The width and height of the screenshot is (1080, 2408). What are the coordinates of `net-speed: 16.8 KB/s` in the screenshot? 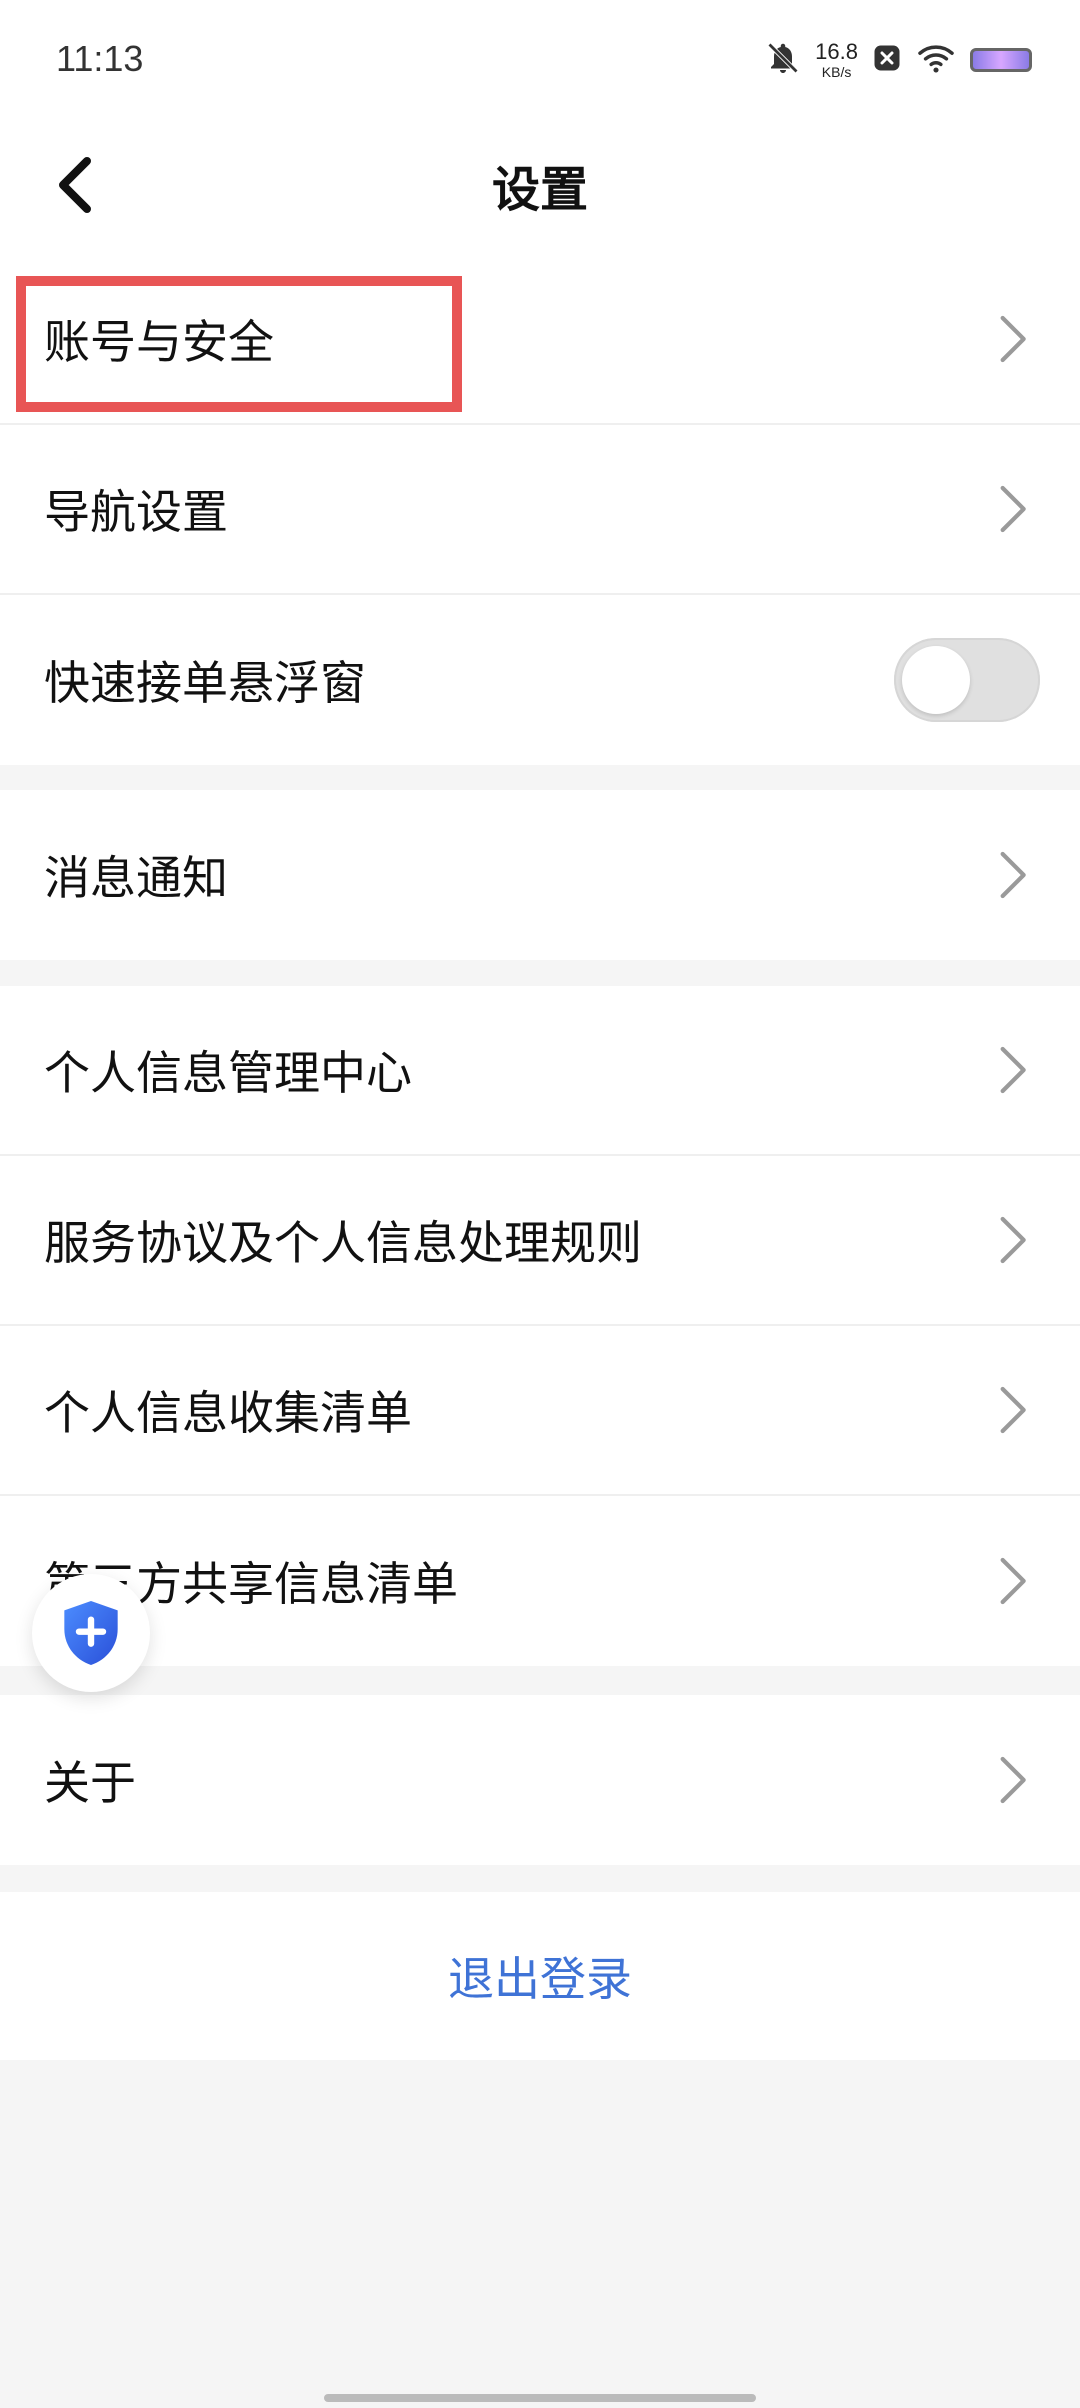 It's located at (836, 59).